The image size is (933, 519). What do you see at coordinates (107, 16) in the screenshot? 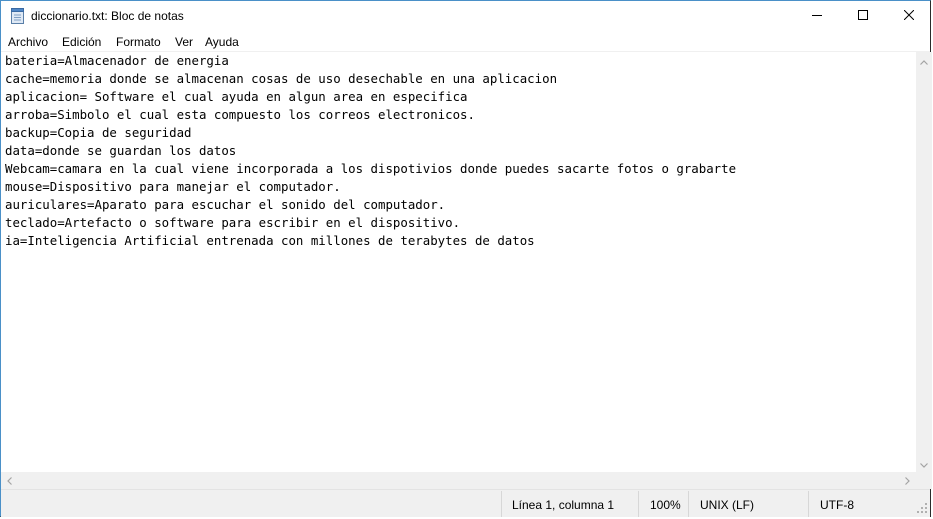
I see `window-title: diccionario.txt: Bloc de notas` at bounding box center [107, 16].